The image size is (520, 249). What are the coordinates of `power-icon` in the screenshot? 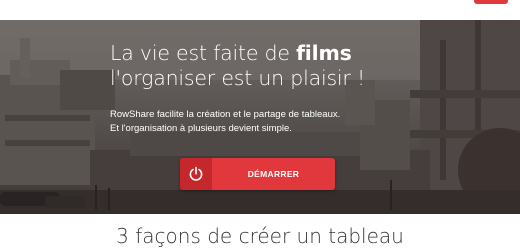 It's located at (196, 173).